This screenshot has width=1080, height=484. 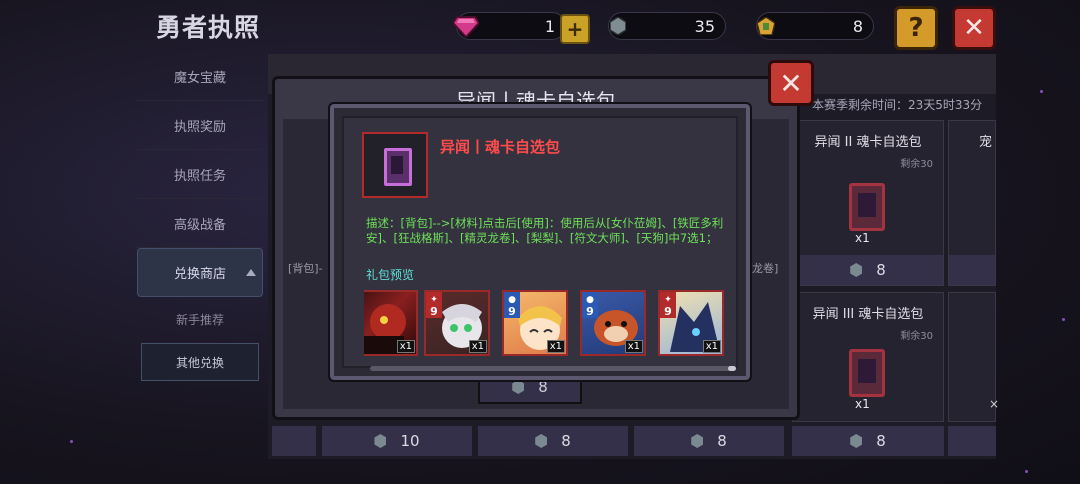 I want to click on soul-card-pack-icon, so click(x=398, y=167).